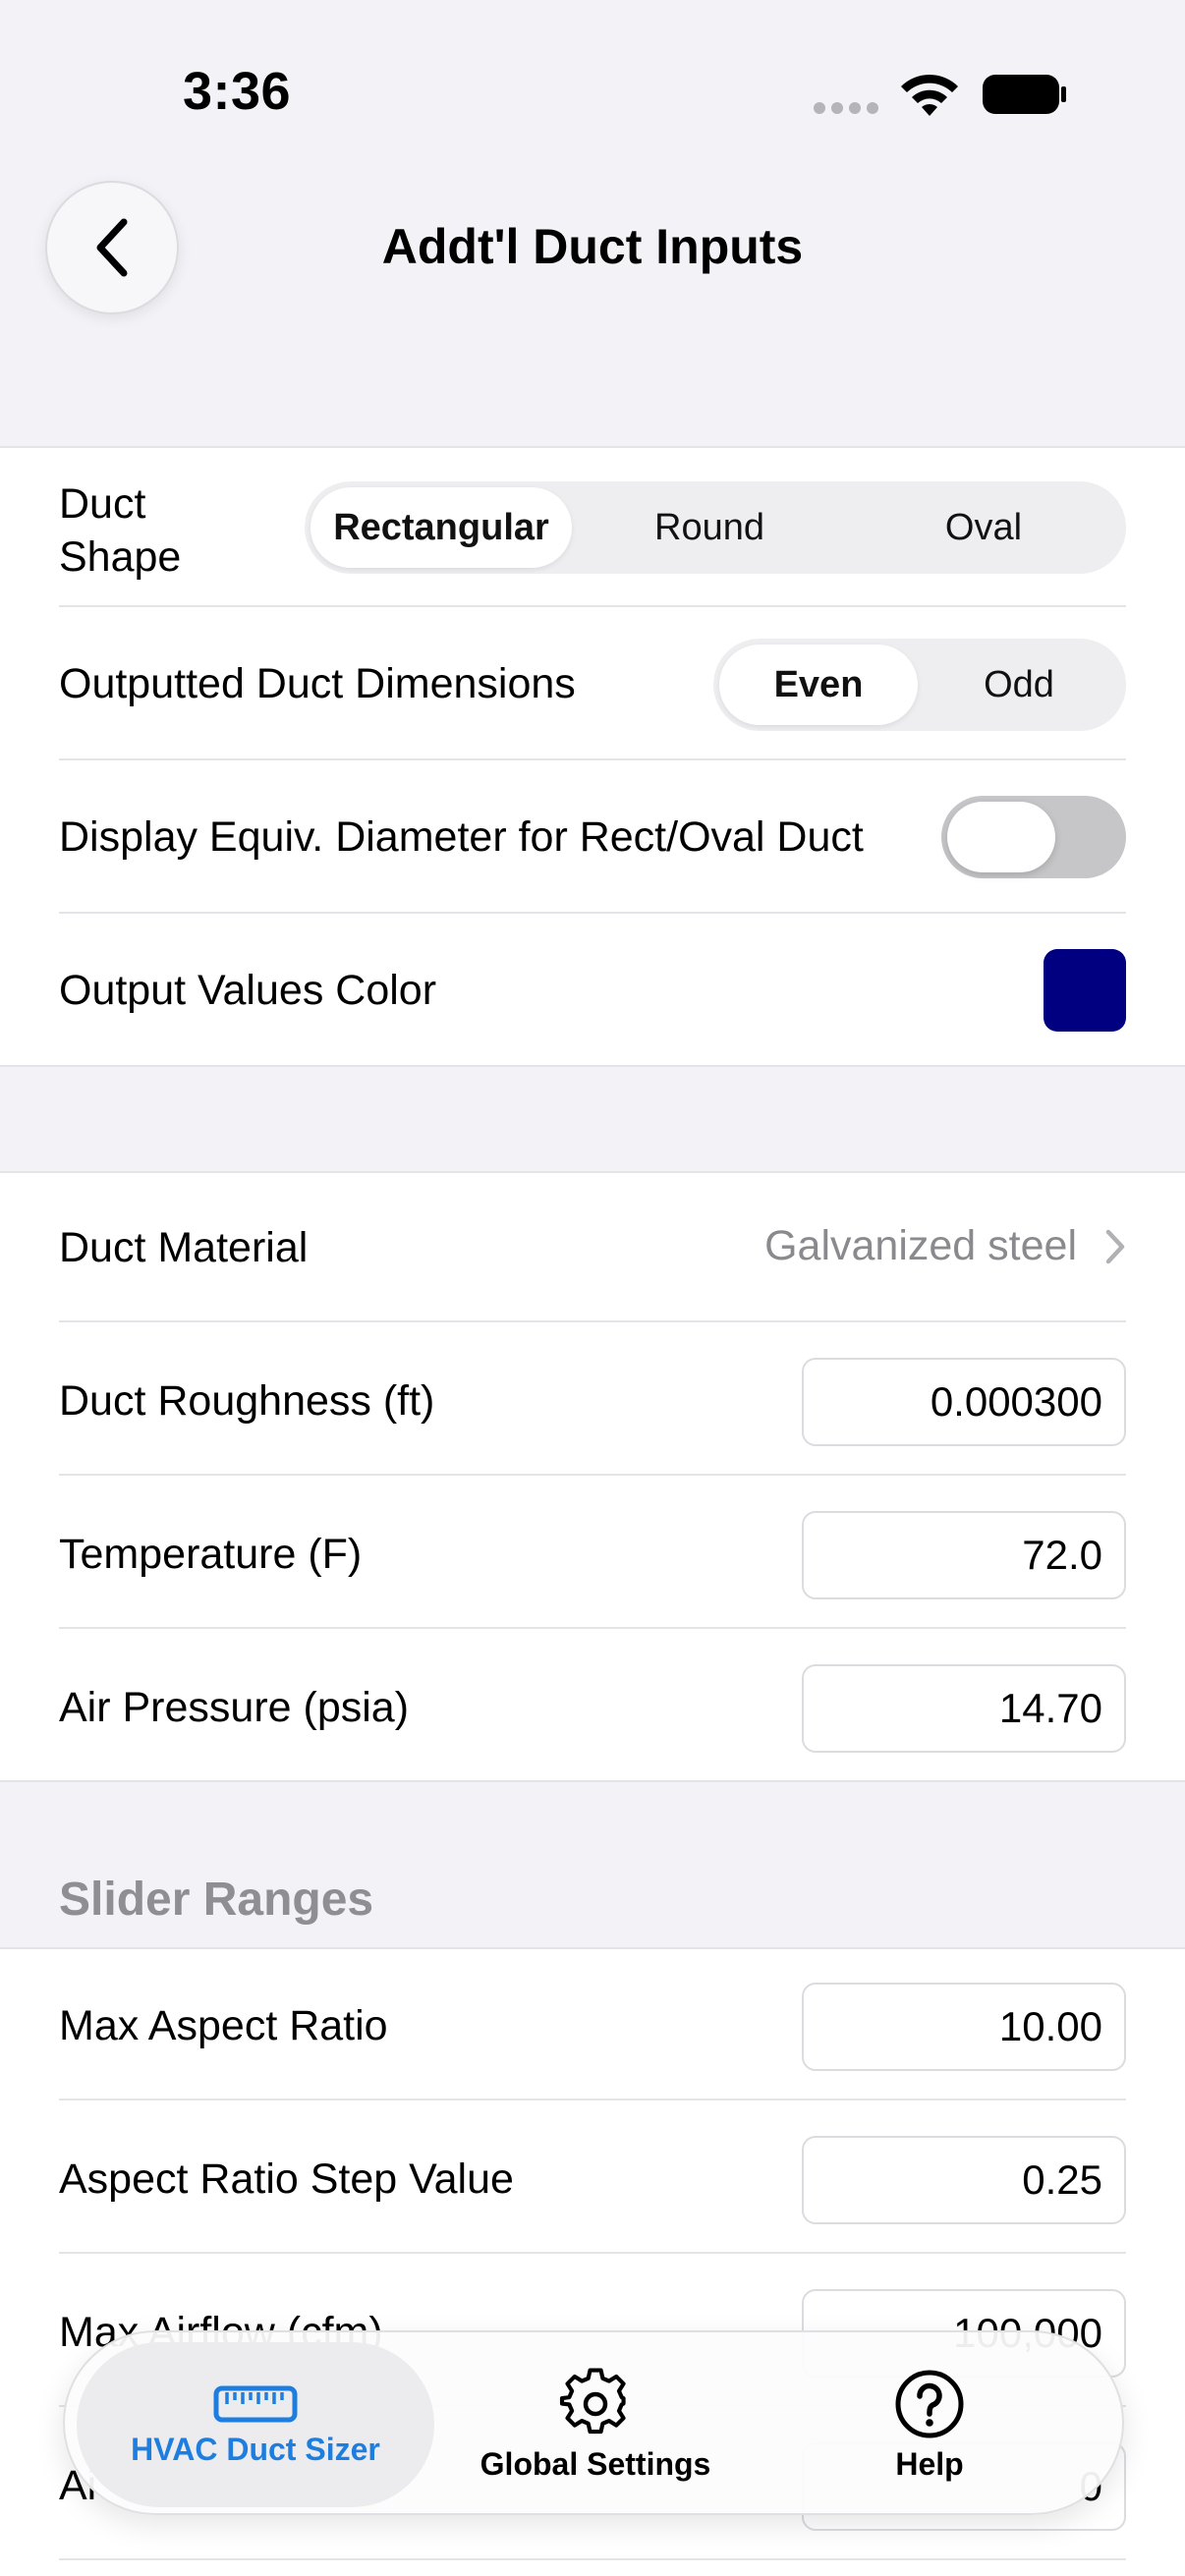 Image resolution: width=1185 pixels, height=2576 pixels. What do you see at coordinates (592, 93) in the screenshot?
I see `status-bar: 3:36` at bounding box center [592, 93].